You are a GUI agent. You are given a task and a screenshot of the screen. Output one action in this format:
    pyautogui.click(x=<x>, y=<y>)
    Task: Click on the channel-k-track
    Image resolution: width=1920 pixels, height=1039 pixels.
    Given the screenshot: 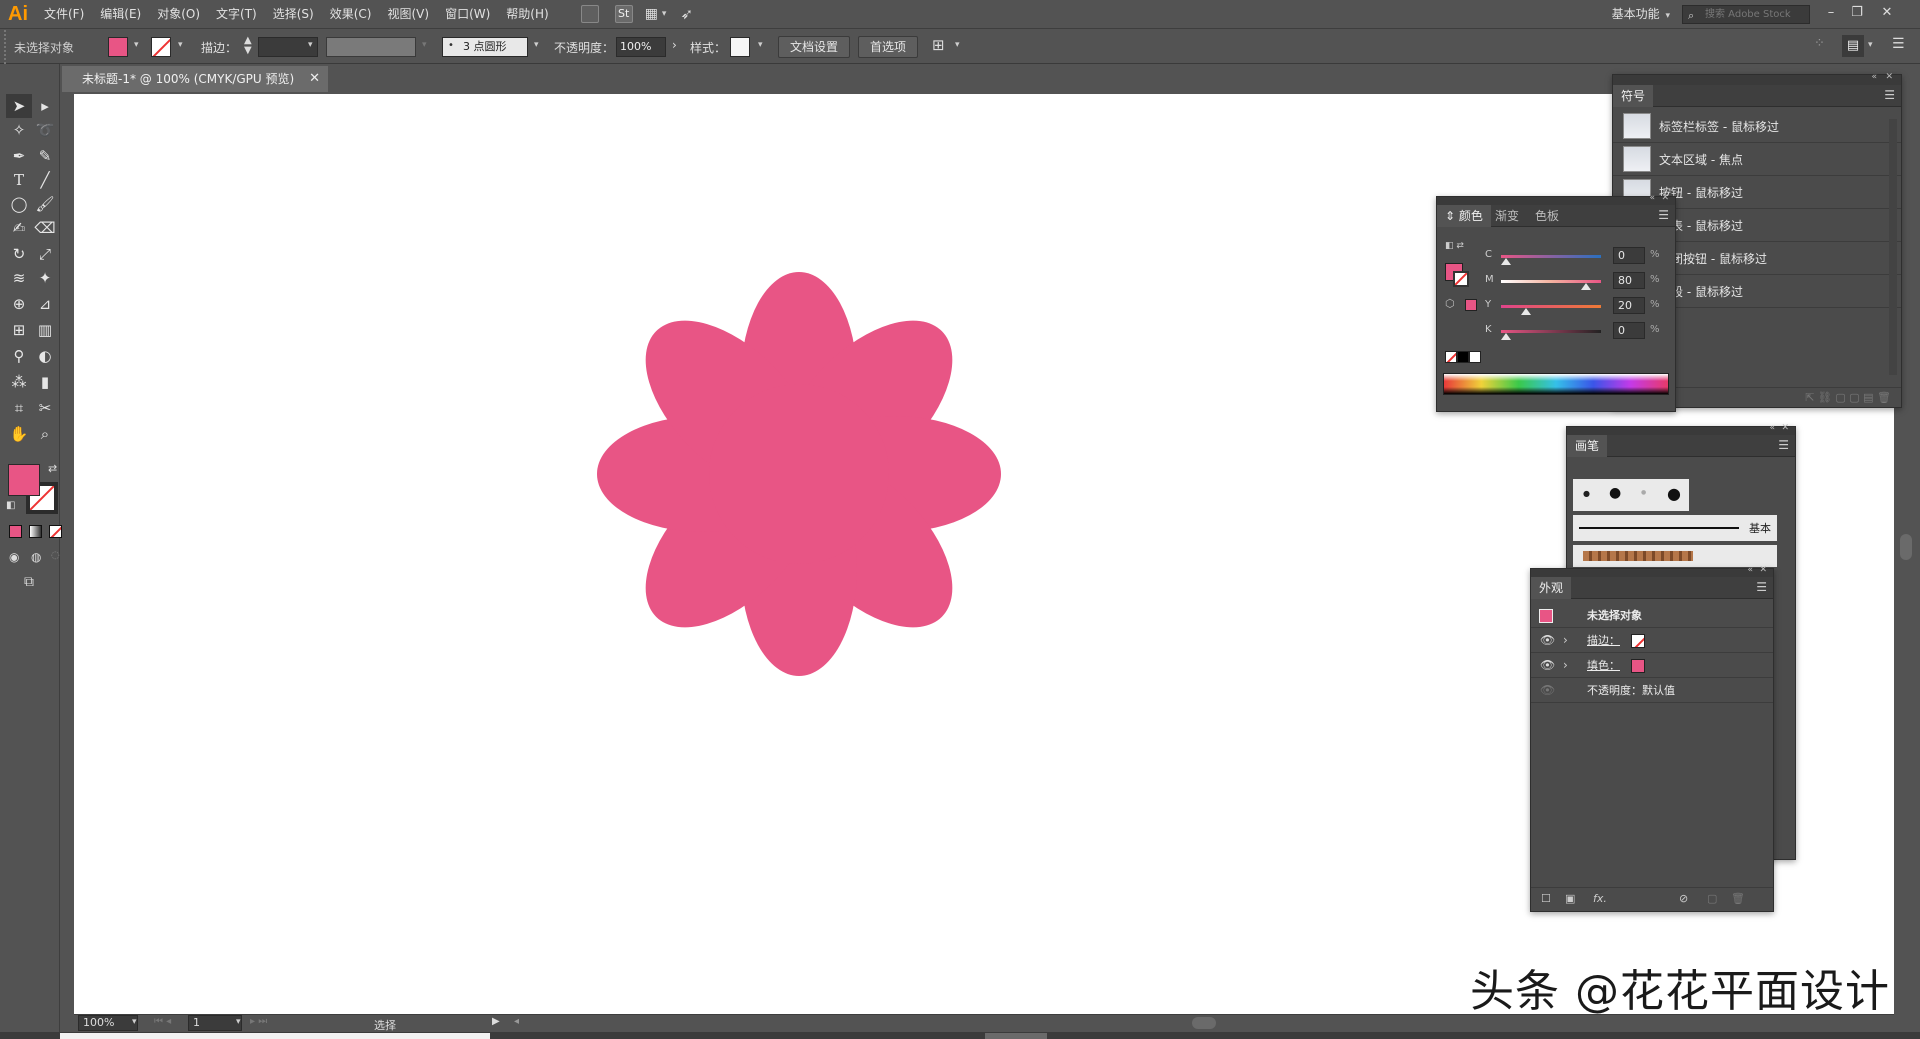 What is the action you would take?
    pyautogui.click(x=1551, y=331)
    